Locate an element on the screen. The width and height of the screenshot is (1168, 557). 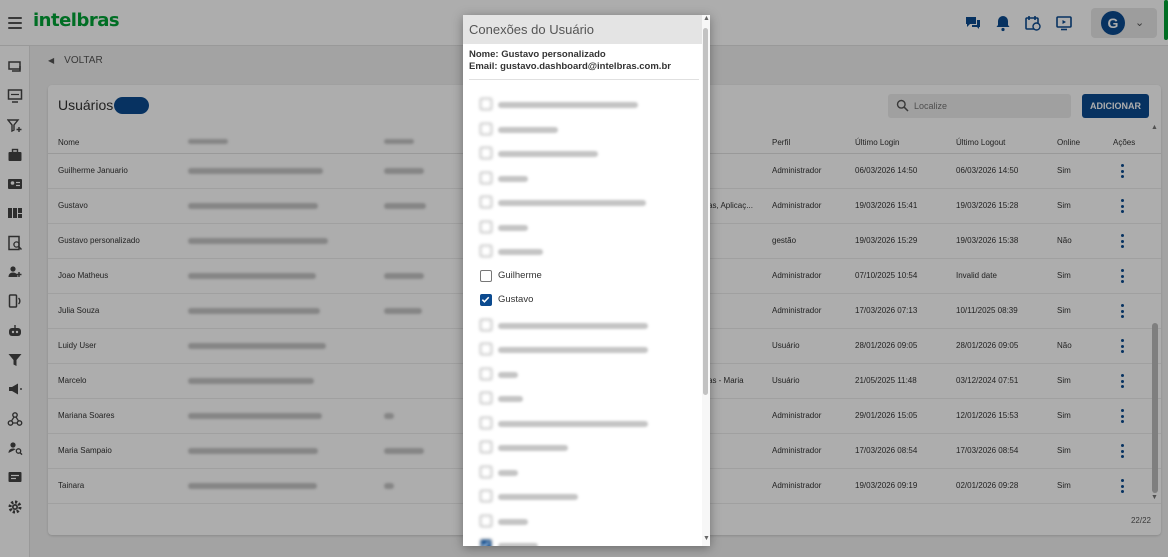
connection-item: Guilherme is located at coordinates (585, 277).